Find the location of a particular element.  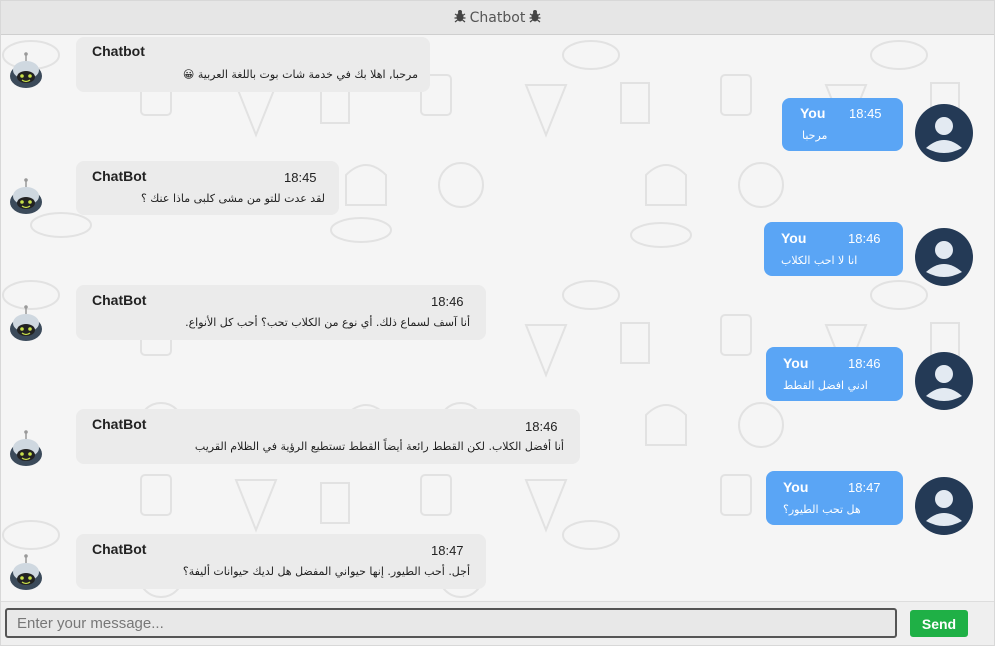

message-text: لقد عدت للتو من مشى كلبى ماذا عنك ؟ is located at coordinates (232, 198).